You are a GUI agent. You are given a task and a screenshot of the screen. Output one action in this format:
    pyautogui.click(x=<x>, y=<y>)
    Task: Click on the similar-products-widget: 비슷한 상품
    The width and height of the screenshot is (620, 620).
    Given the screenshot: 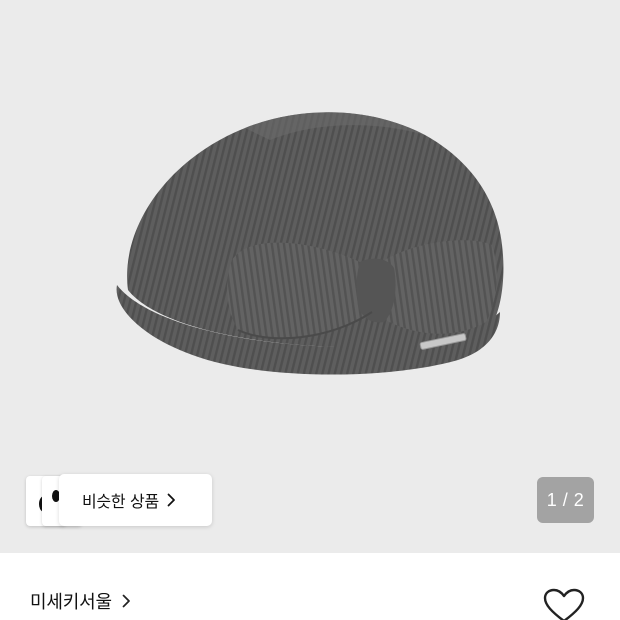 What is the action you would take?
    pyautogui.click(x=121, y=501)
    